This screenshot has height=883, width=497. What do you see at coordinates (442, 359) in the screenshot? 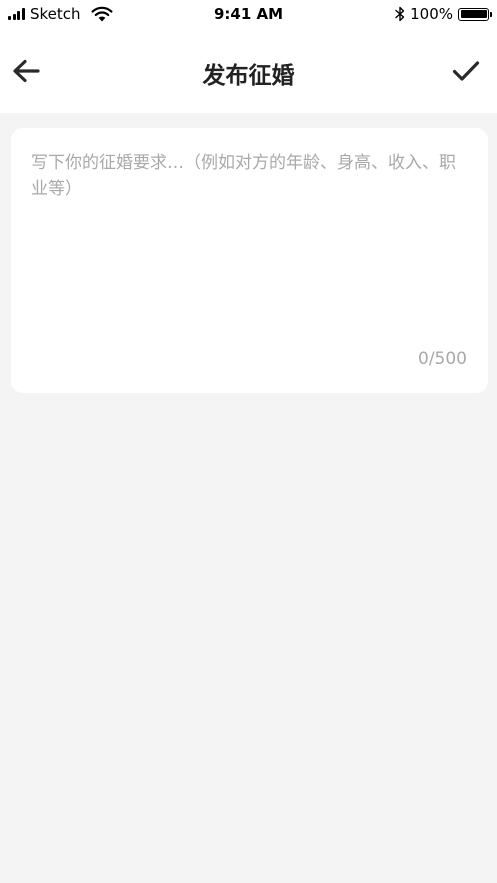
I see `character-counter: 0/500` at bounding box center [442, 359].